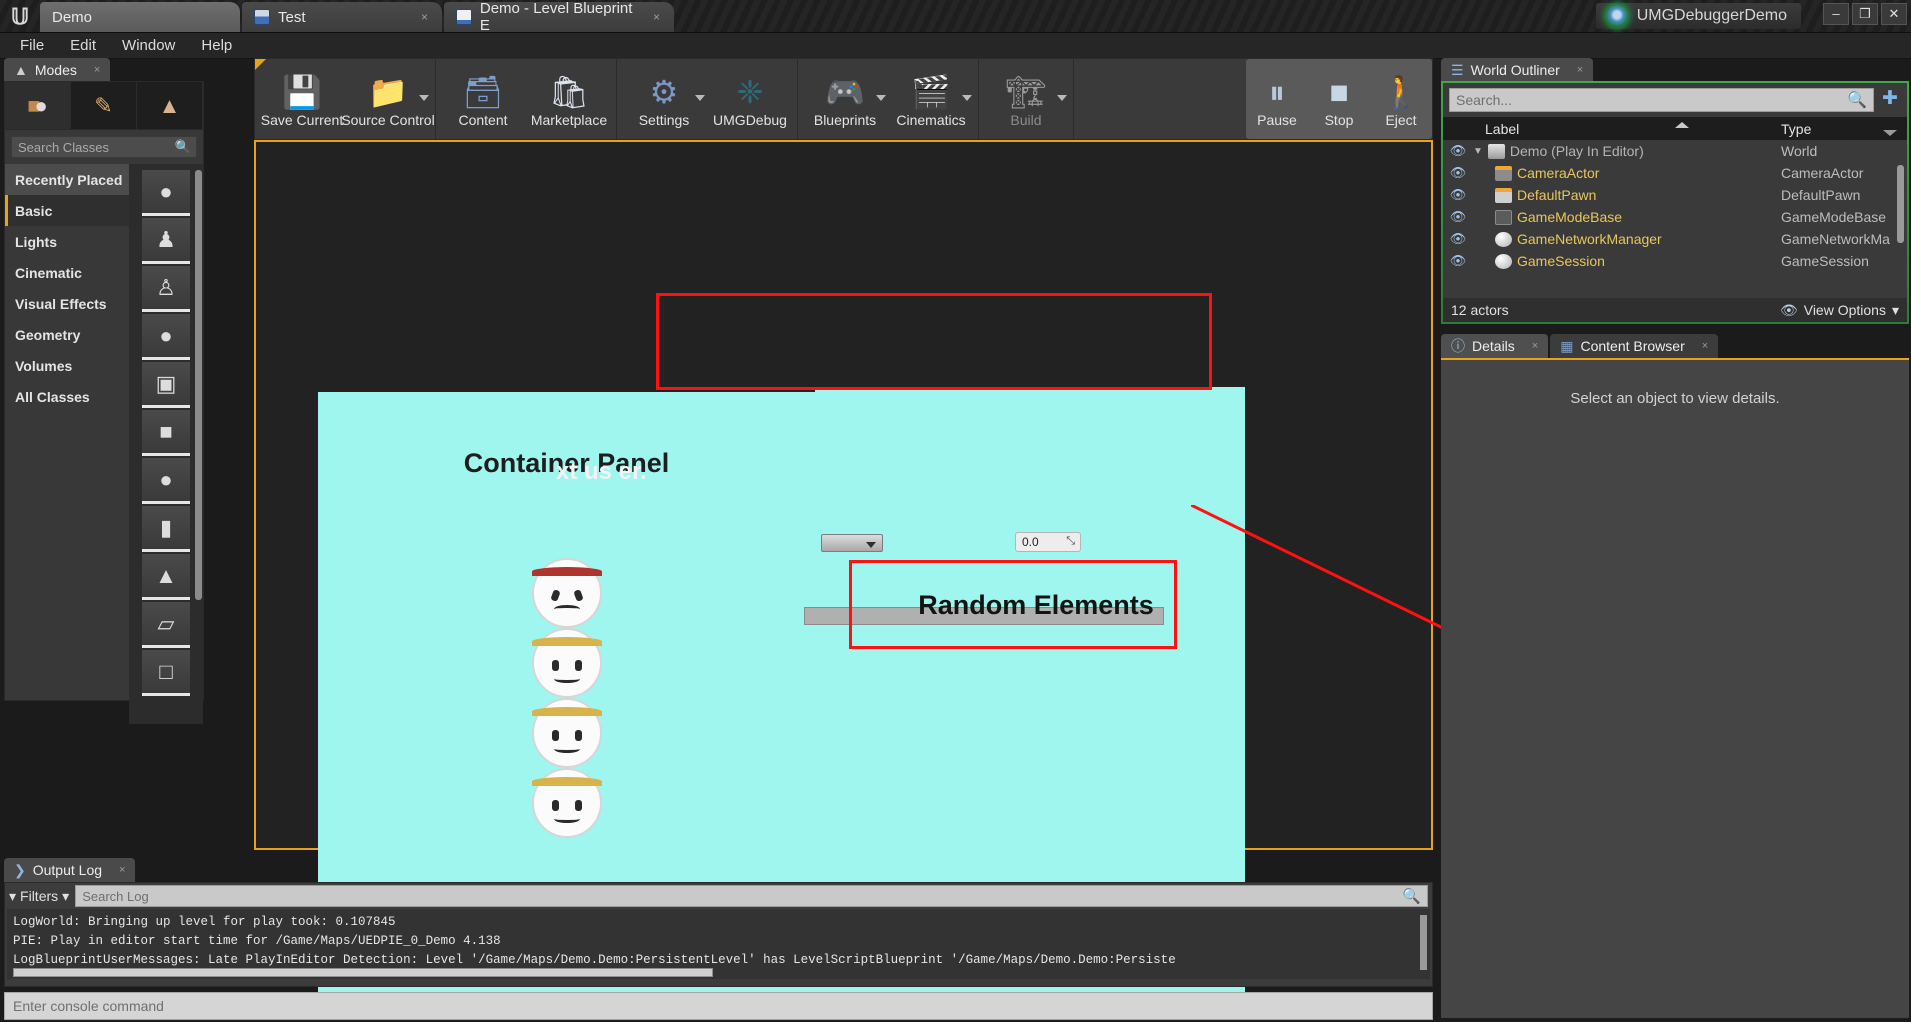  I want to click on filters-button: ▾ Filters ▾, so click(39, 896).